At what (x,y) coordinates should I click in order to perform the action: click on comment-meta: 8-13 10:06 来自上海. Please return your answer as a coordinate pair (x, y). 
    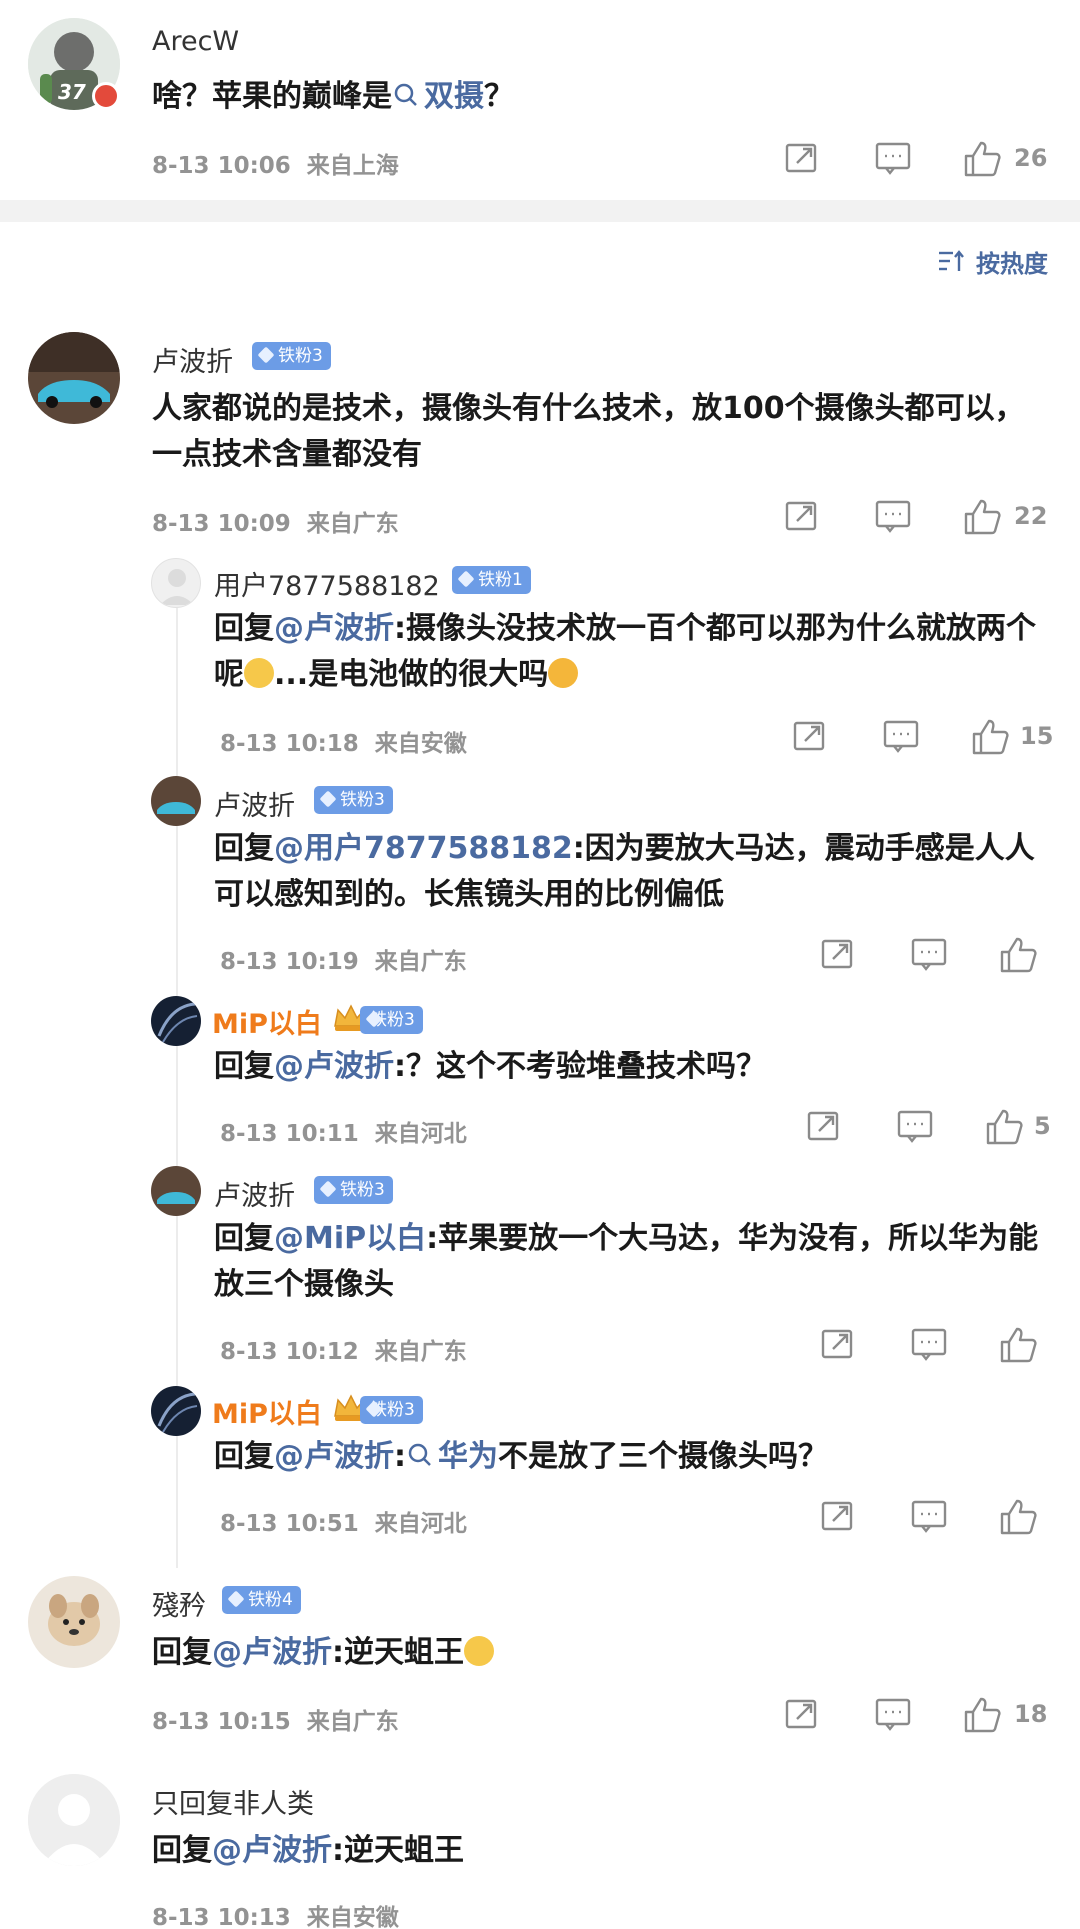
    Looking at the image, I should click on (275, 166).